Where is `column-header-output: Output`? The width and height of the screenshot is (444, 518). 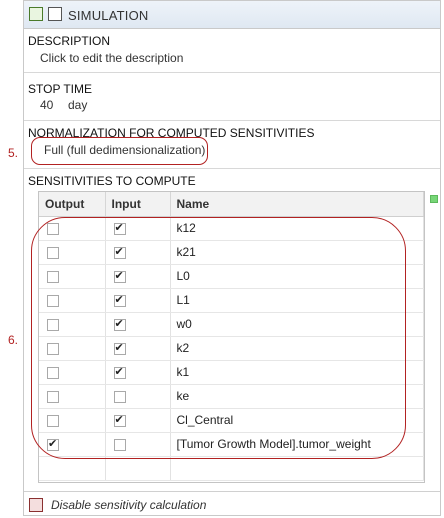 column-header-output: Output is located at coordinates (72, 204).